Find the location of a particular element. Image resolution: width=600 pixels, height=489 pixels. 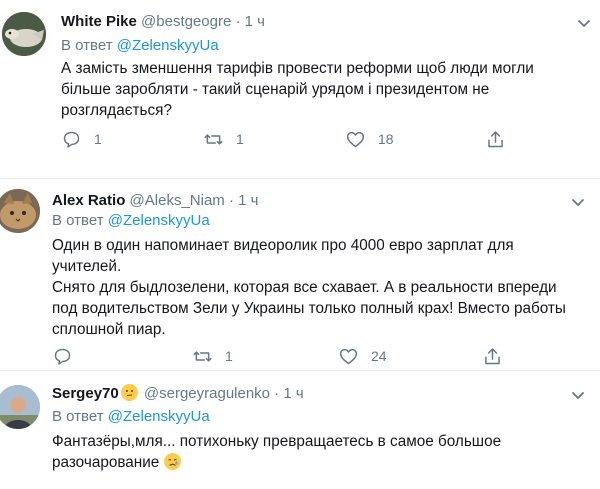

reply-button is located at coordinates (68, 356).